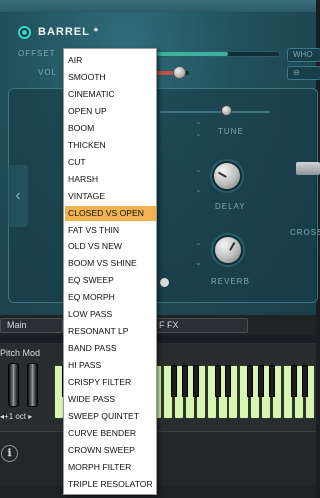  Describe the element at coordinates (110, 297) in the screenshot. I see `dropdown-item: EQ MORPH` at that location.